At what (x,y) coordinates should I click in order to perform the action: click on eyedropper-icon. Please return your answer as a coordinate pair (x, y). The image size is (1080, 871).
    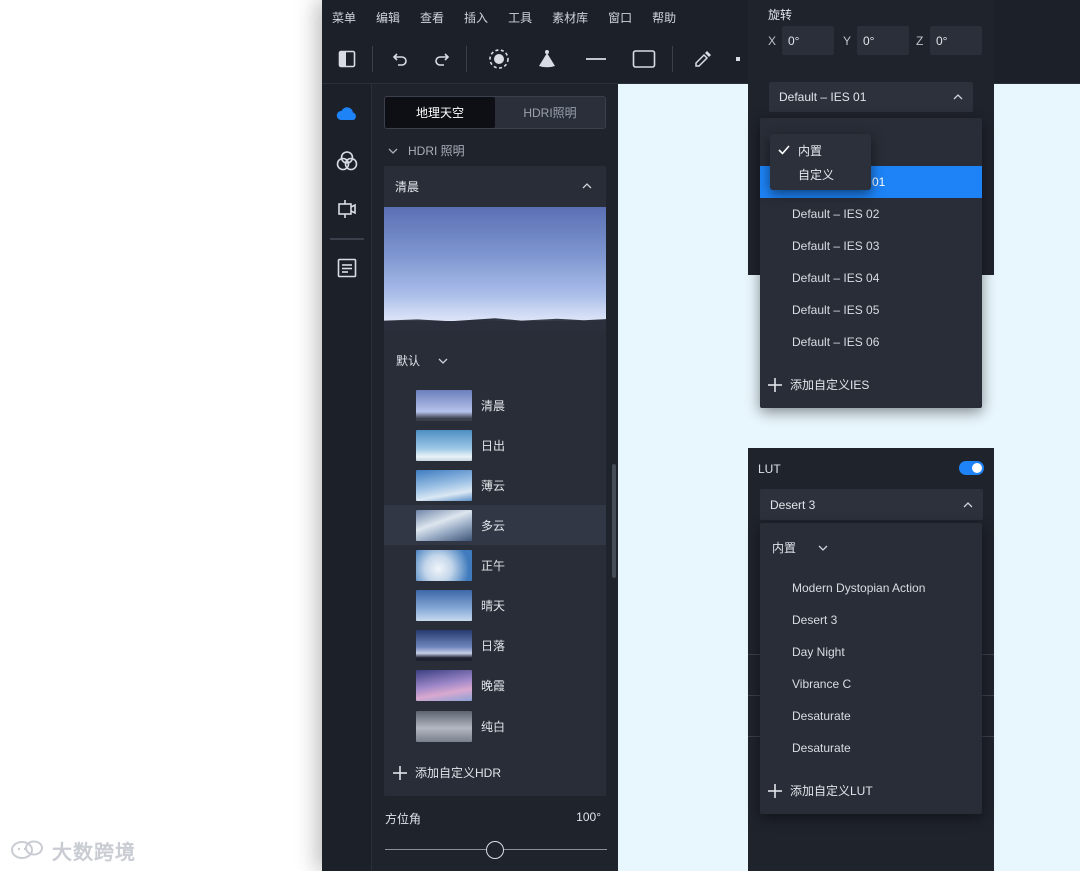
    Looking at the image, I should click on (703, 59).